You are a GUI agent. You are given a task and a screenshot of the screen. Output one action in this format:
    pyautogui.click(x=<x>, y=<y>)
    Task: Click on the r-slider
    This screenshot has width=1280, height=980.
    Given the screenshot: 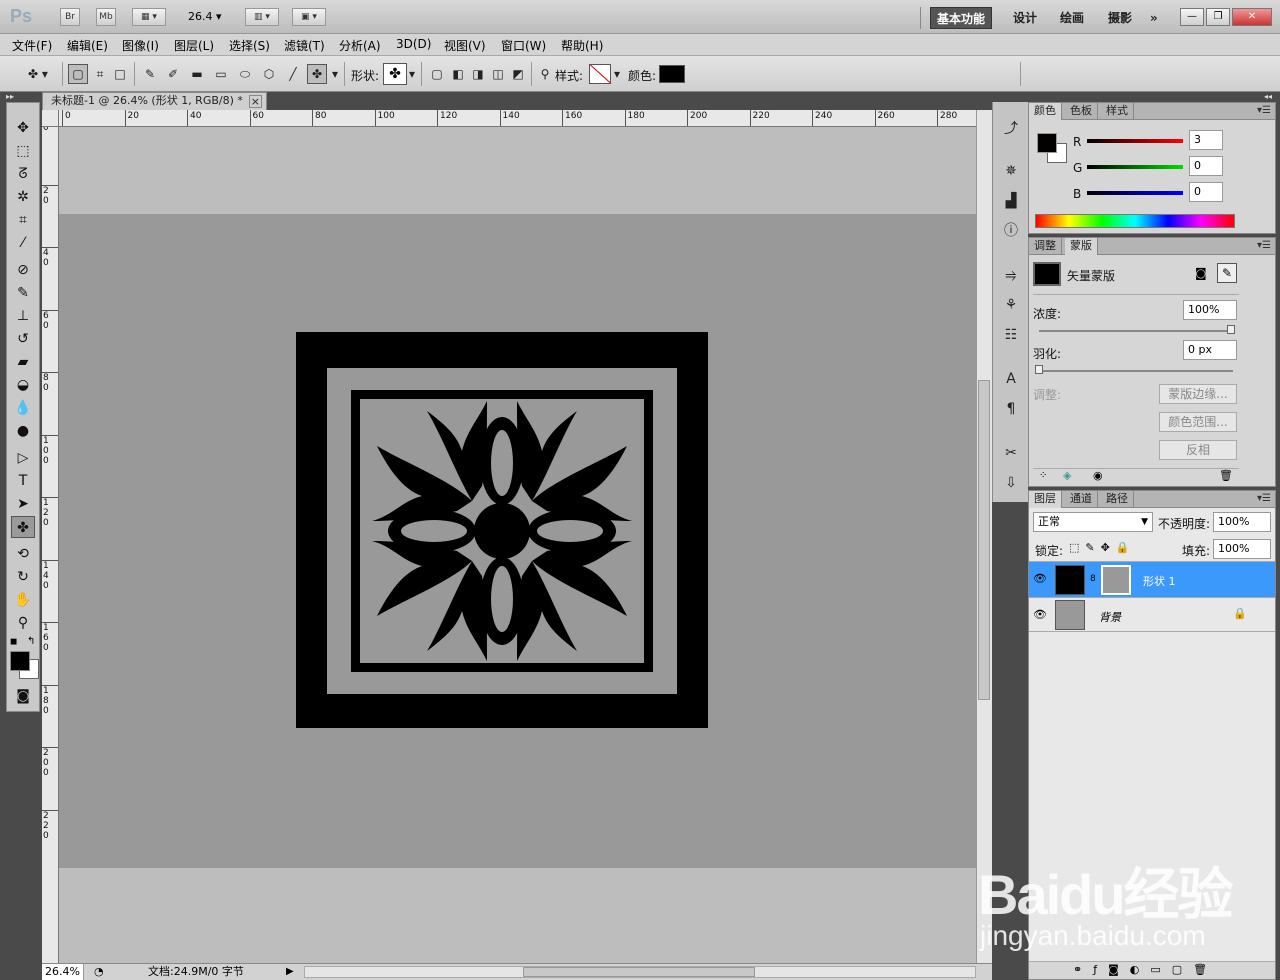 What is the action you would take?
    pyautogui.click(x=1135, y=141)
    